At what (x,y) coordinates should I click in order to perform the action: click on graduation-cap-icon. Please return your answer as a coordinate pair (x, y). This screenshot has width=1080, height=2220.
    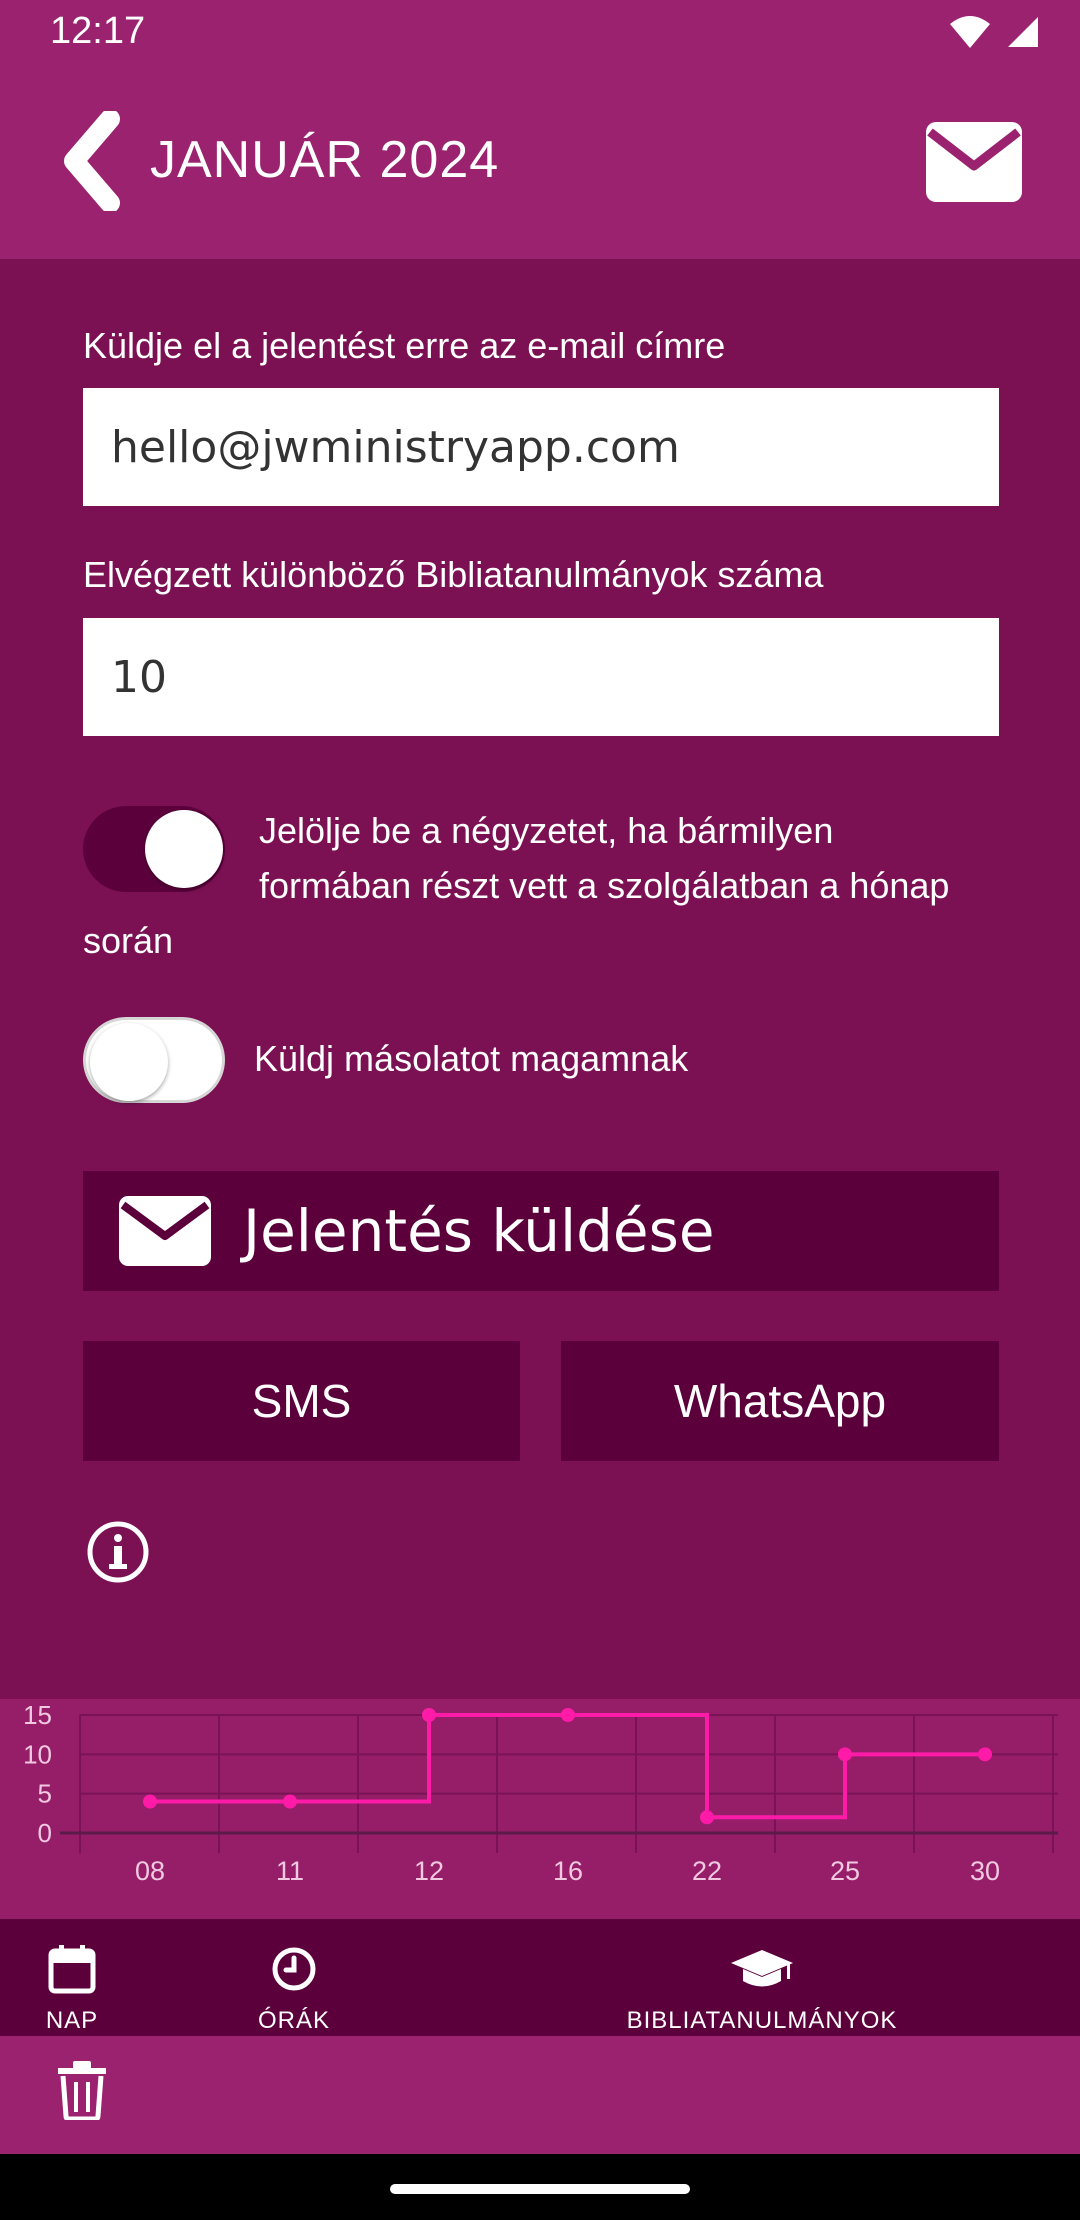
    Looking at the image, I should click on (762, 1968).